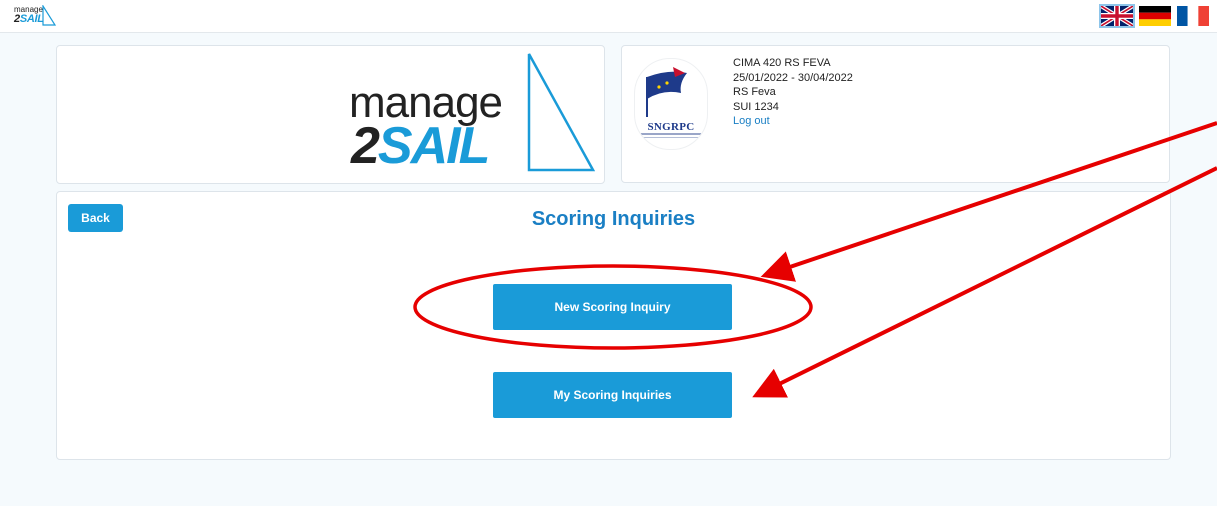  What do you see at coordinates (1193, 16) in the screenshot?
I see `france-flag-icon` at bounding box center [1193, 16].